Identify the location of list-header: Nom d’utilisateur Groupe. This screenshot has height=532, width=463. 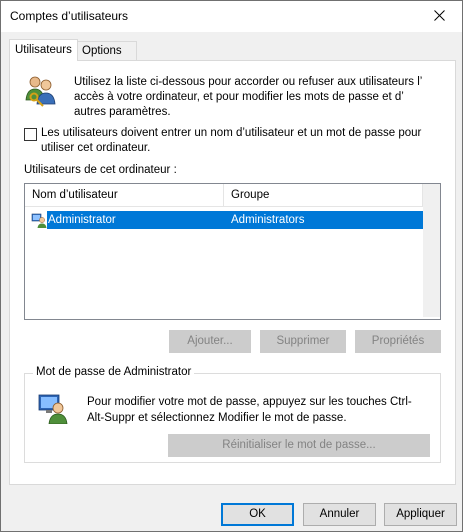
(224, 195).